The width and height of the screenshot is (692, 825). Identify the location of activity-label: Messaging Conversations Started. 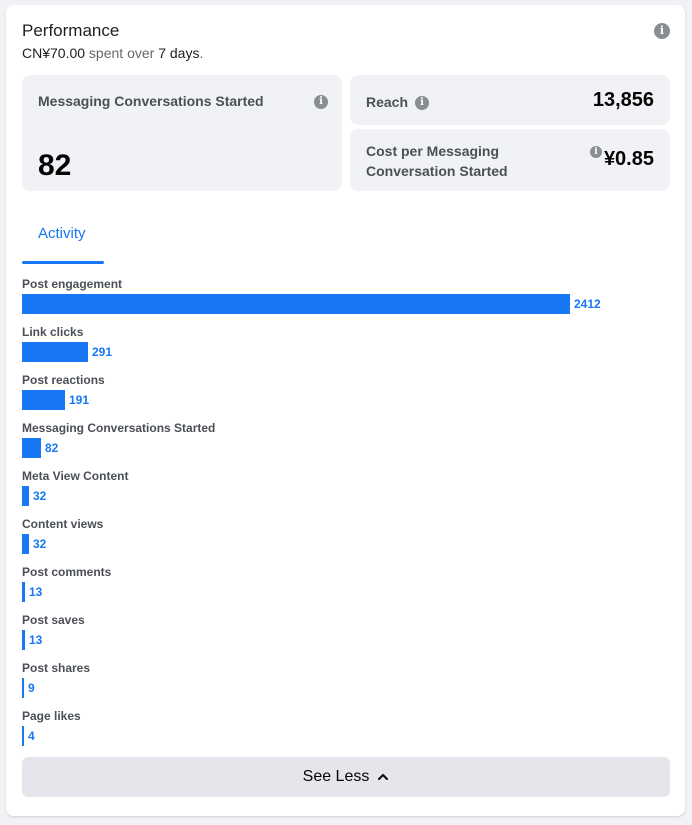
(119, 428).